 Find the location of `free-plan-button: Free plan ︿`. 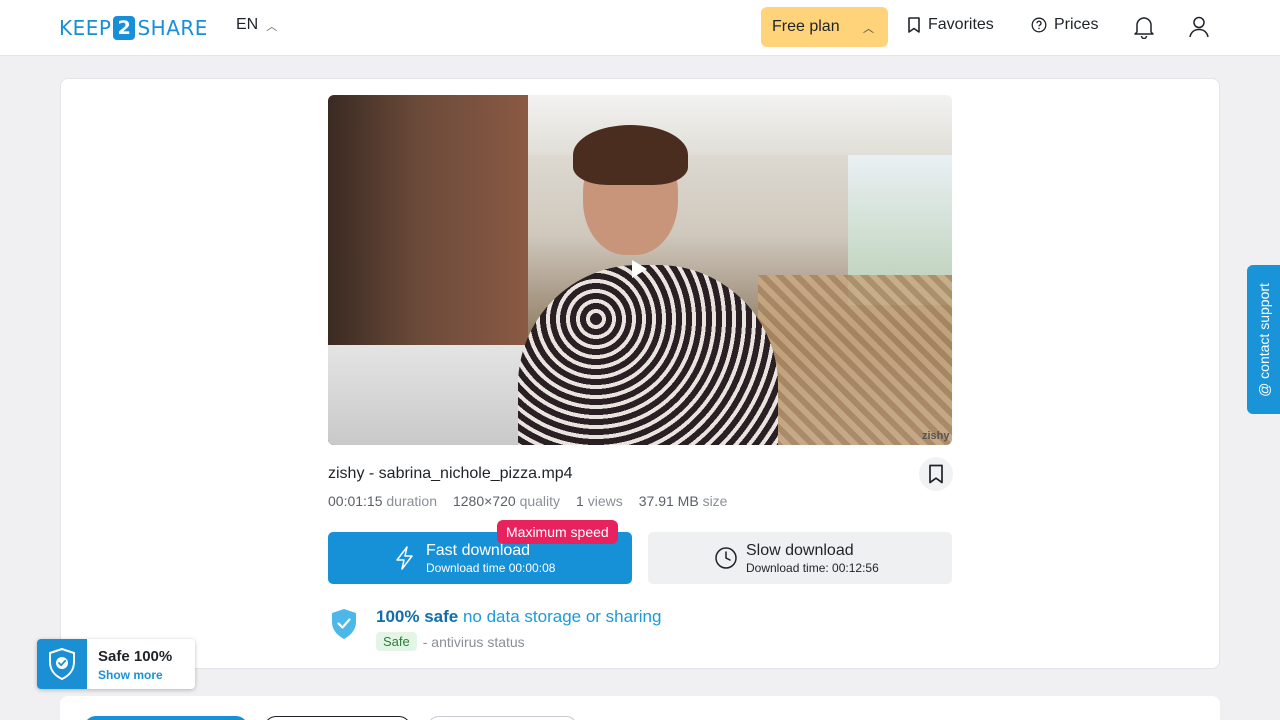

free-plan-button: Free plan ︿ is located at coordinates (824, 27).